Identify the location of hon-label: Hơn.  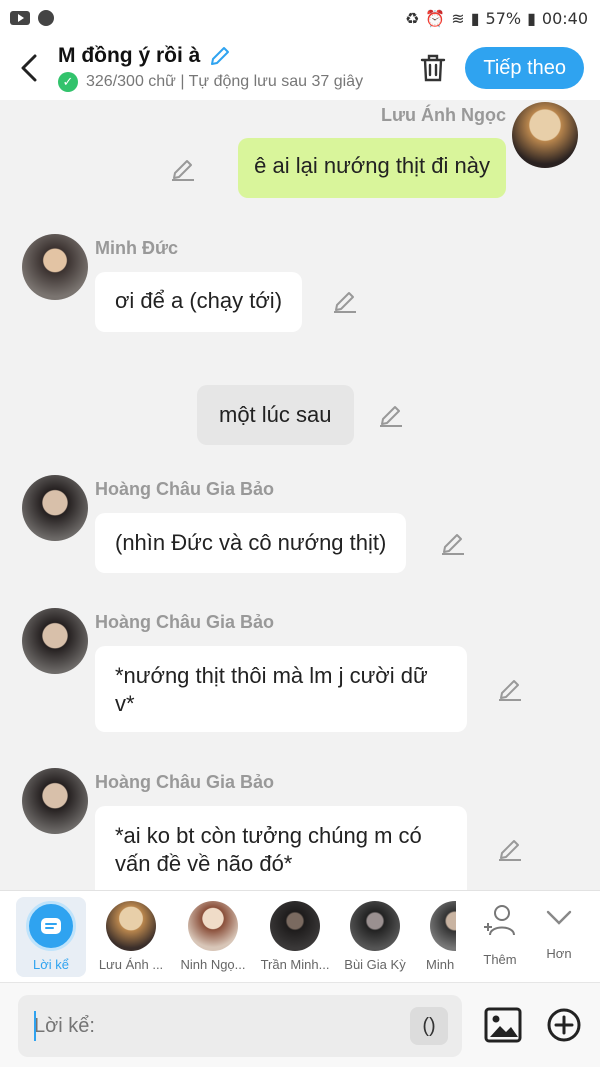
(559, 953).